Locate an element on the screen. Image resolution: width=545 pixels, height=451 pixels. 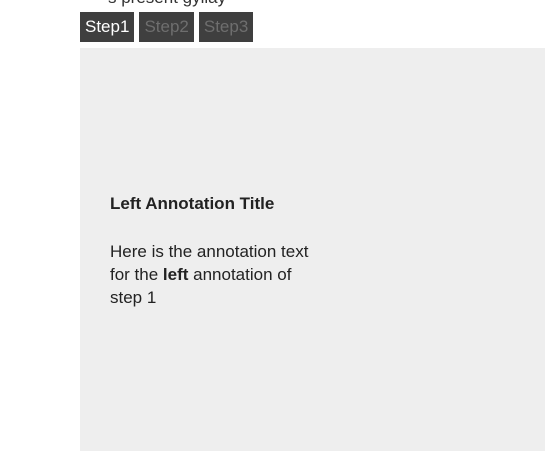
step-navigation: Step1 Step2 Step3 is located at coordinates (167, 27).